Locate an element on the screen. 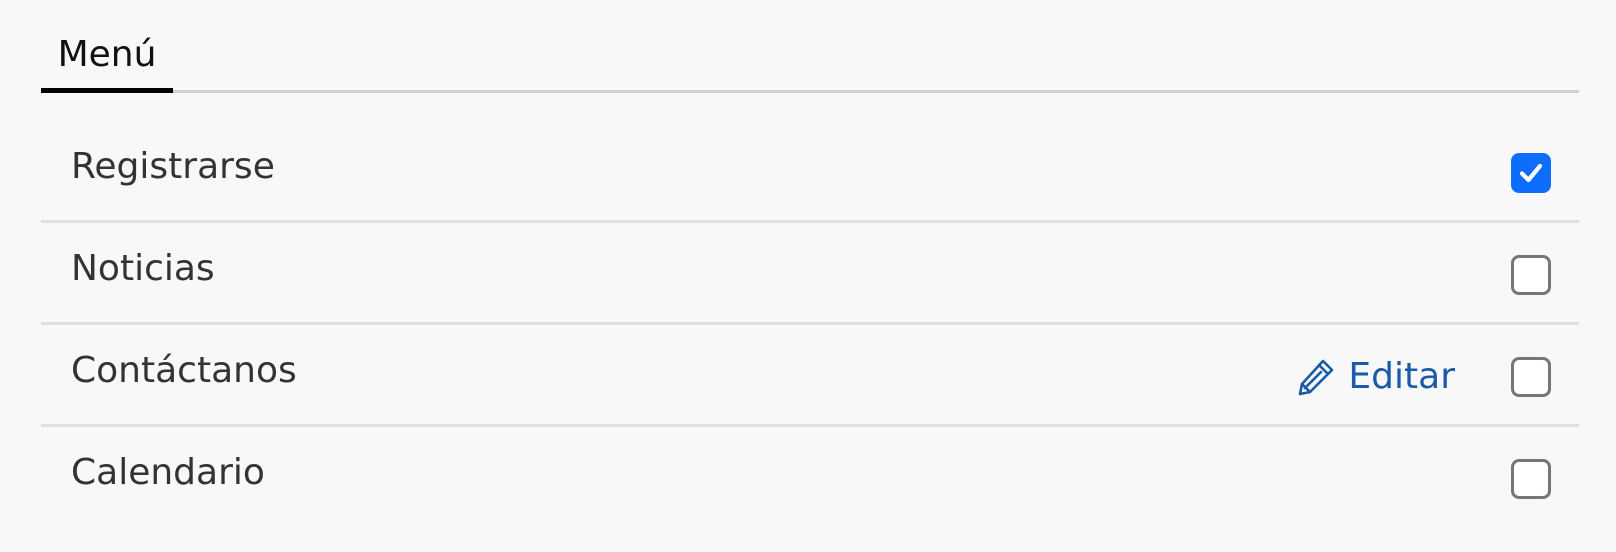 The image size is (1616, 552). edit-label: Editar is located at coordinates (1401, 376).